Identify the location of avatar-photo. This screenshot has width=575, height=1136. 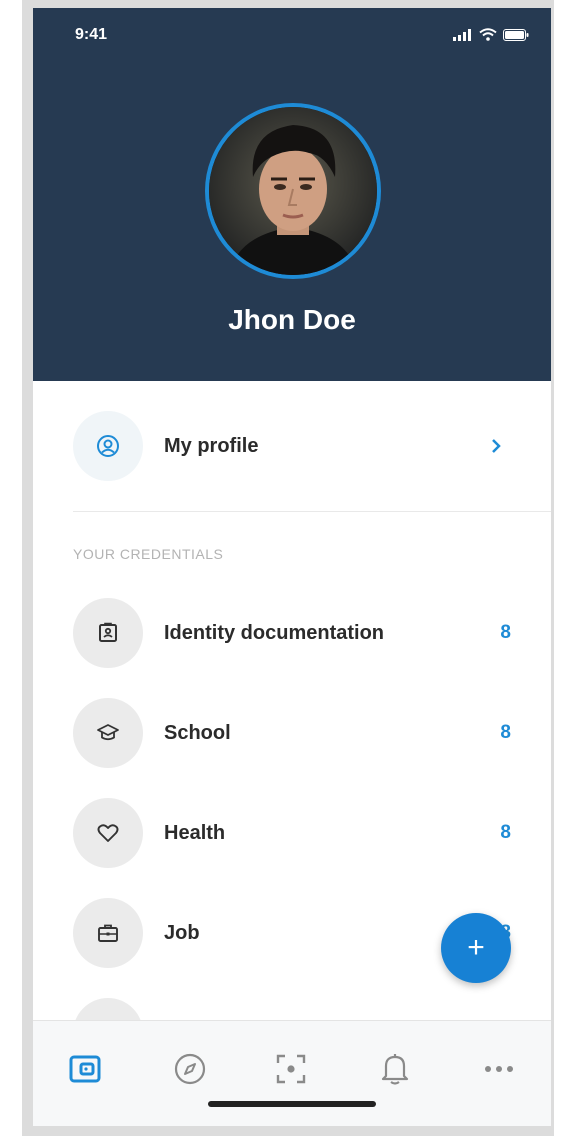
(293, 191).